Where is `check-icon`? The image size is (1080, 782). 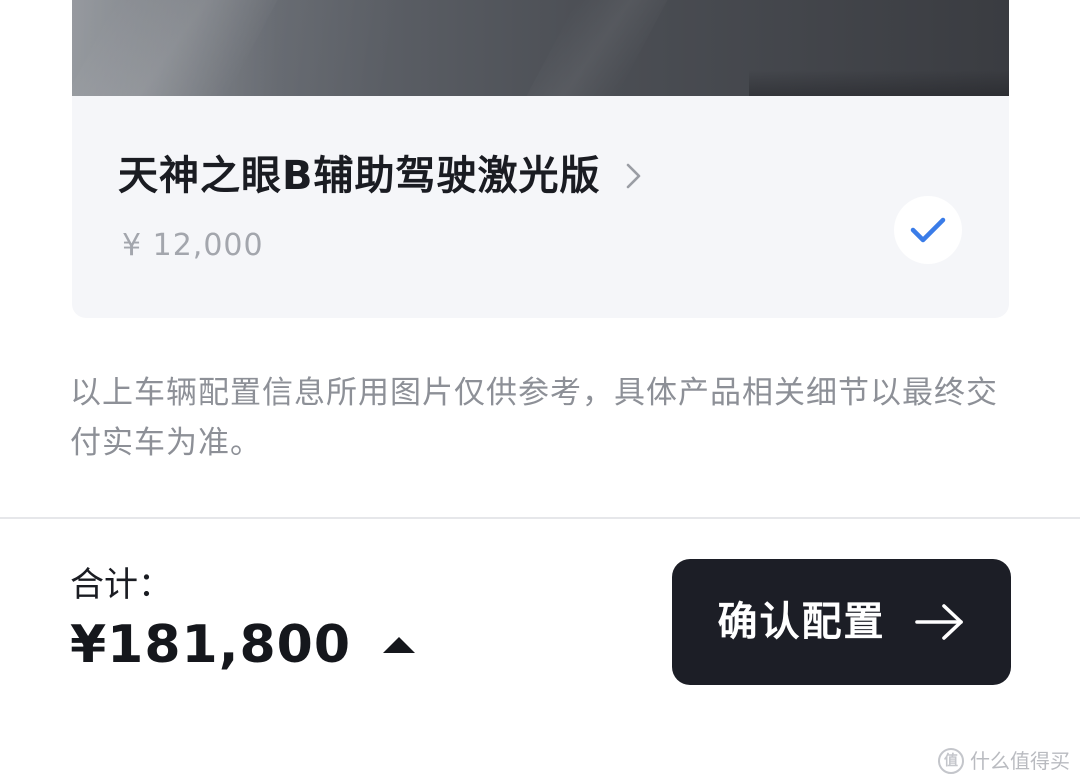
check-icon is located at coordinates (928, 230).